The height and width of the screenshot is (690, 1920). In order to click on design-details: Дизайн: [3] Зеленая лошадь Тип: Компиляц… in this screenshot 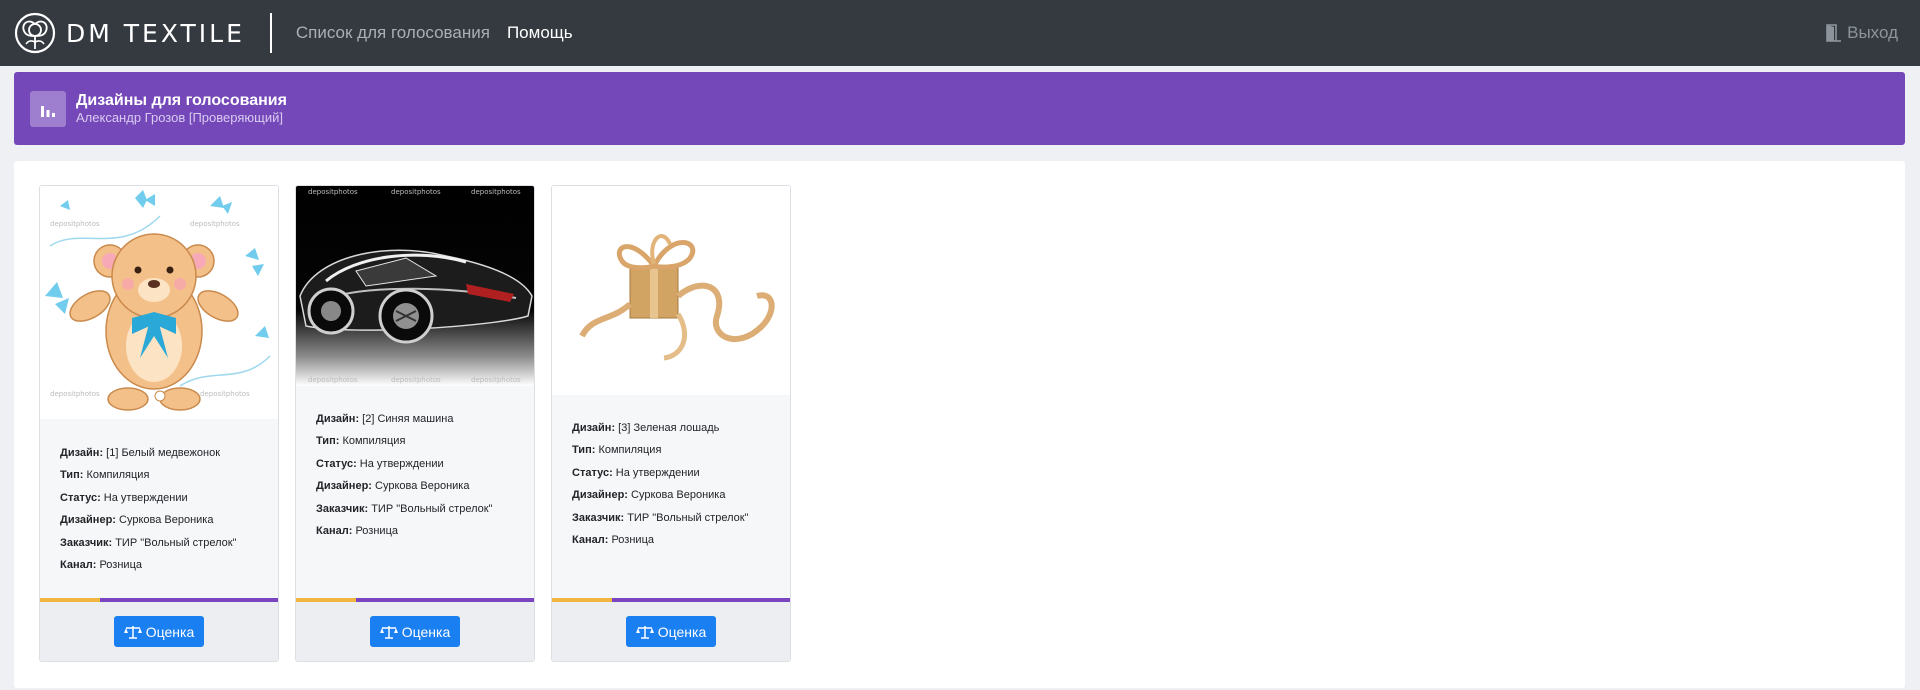, I will do `click(660, 484)`.